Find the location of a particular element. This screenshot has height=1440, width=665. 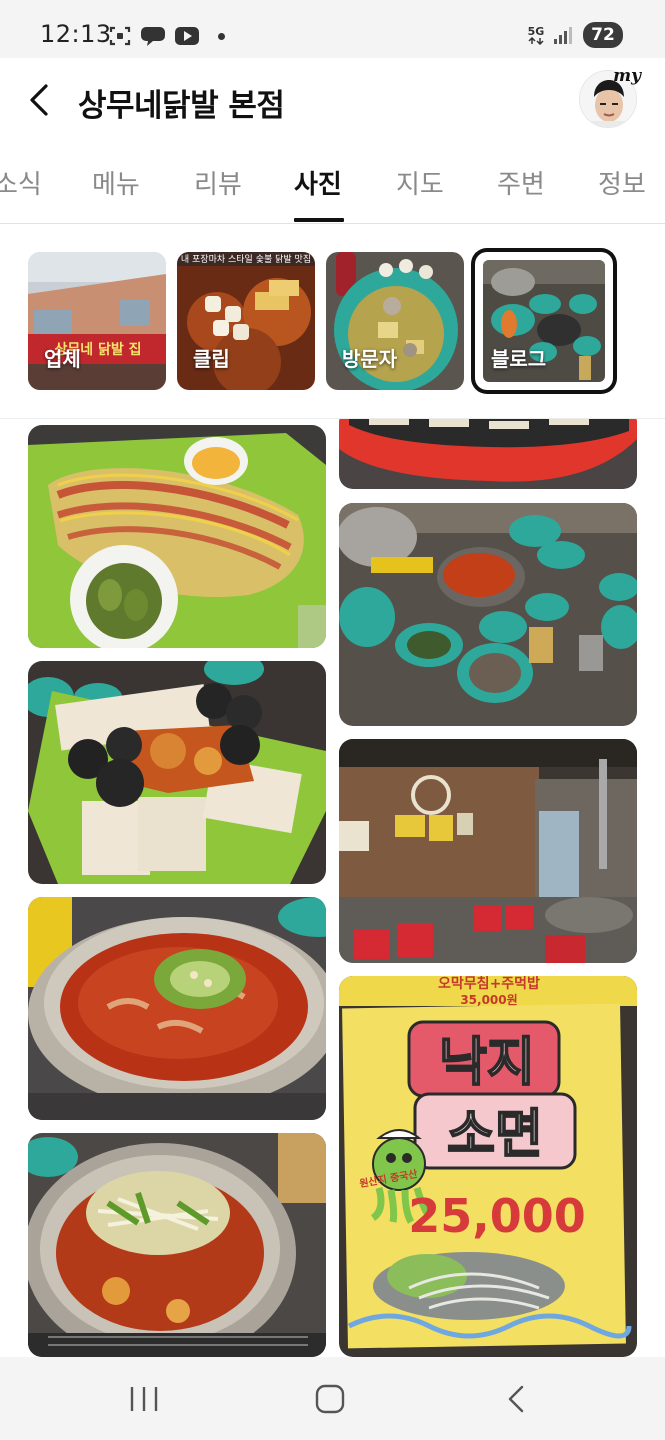

category-label: 클립 is located at coordinates (211, 359).